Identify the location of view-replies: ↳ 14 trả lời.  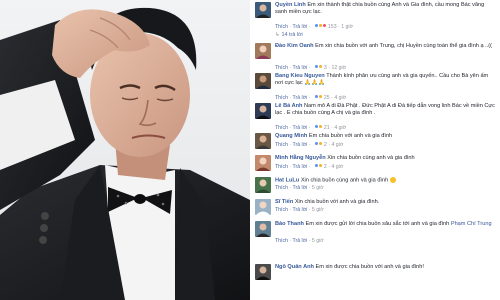
(289, 35).